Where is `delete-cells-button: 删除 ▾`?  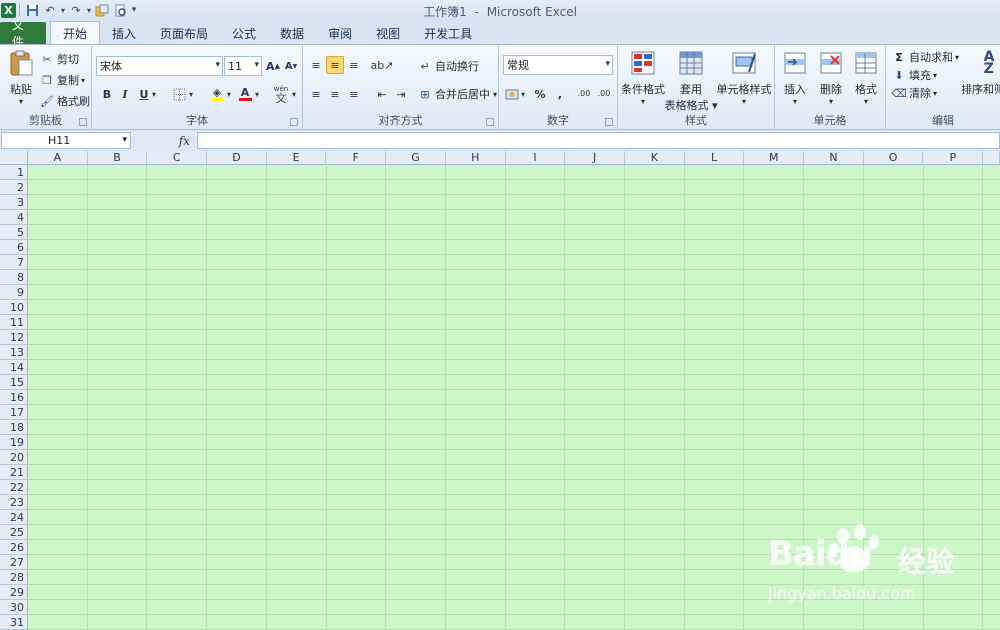 delete-cells-button: 删除 ▾ is located at coordinates (831, 77).